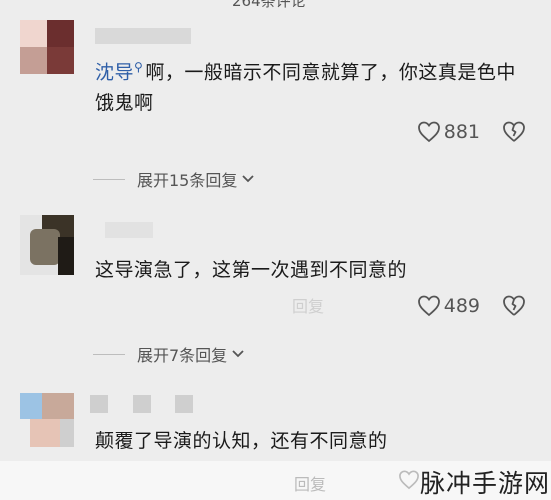 This screenshot has height=500, width=551. Describe the element at coordinates (461, 132) in the screenshot. I see `like-count: 881` at that location.